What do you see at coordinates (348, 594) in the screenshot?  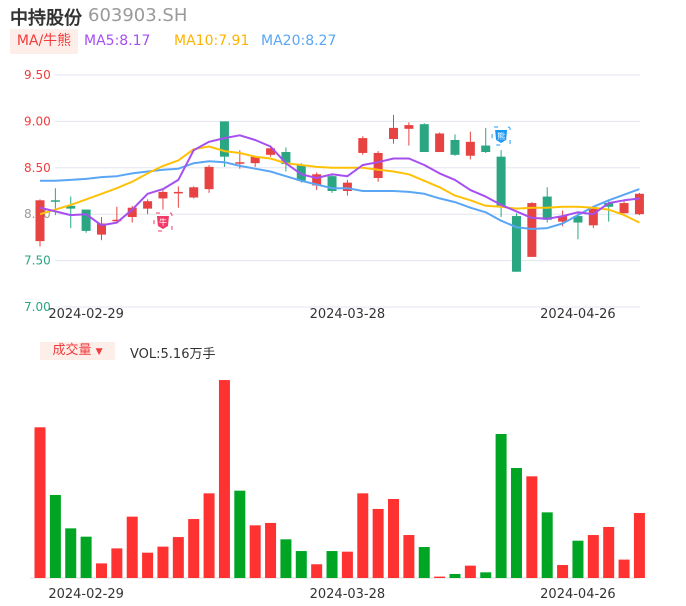 I see `volume-x-tick-label: 2024-03-28` at bounding box center [348, 594].